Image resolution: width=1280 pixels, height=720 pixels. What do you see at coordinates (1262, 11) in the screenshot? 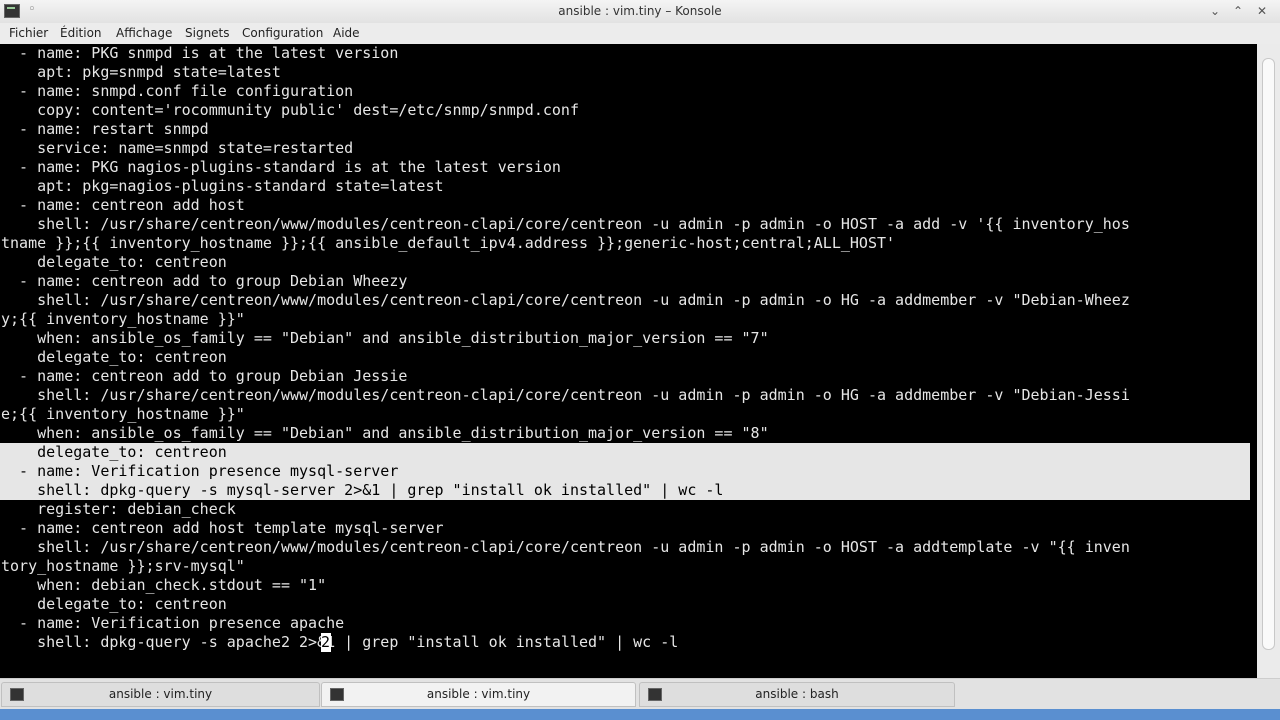
I see `close-icon: ✕` at bounding box center [1262, 11].